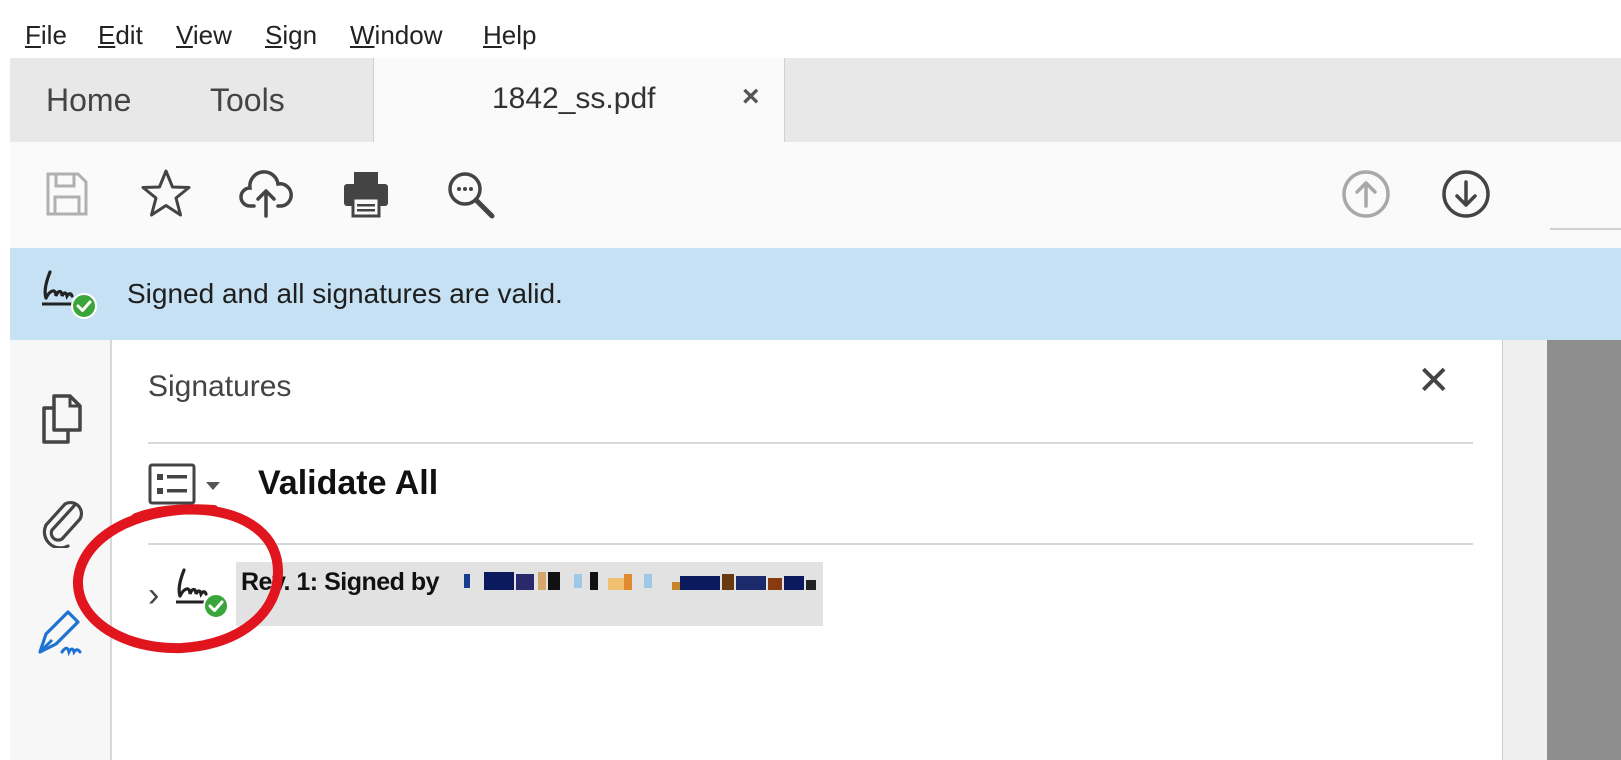 The height and width of the screenshot is (760, 1621). What do you see at coordinates (815, 100) in the screenshot?
I see `tab-bar: Home Tools 1842_ss.pdf ×` at bounding box center [815, 100].